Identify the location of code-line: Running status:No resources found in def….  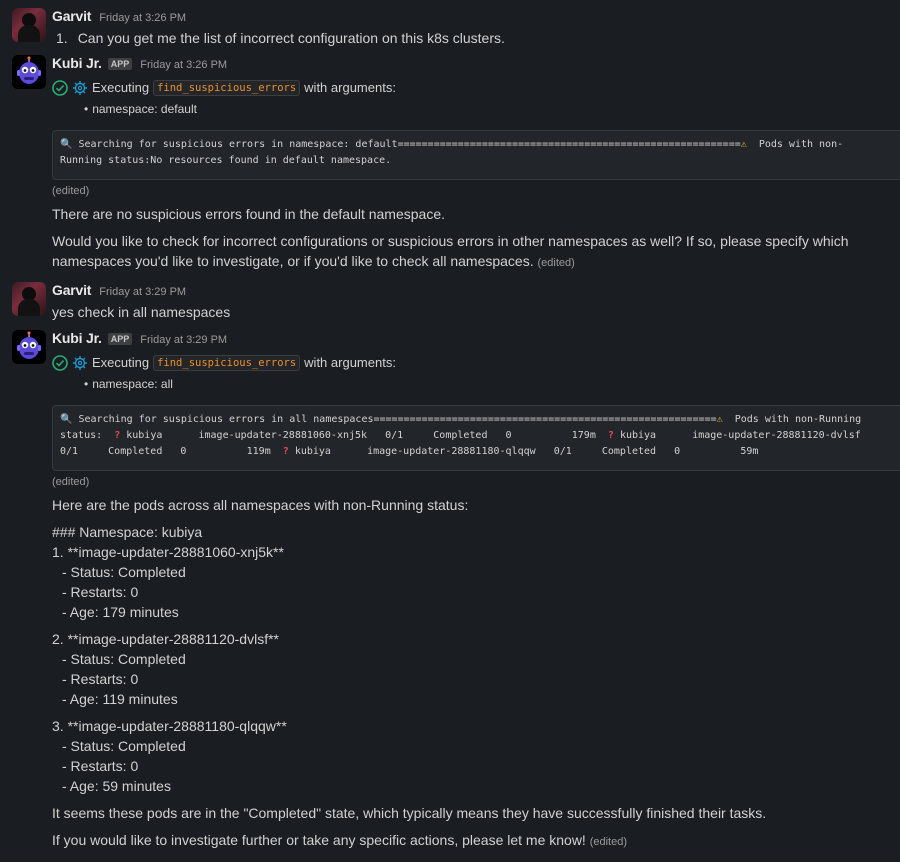
(226, 160).